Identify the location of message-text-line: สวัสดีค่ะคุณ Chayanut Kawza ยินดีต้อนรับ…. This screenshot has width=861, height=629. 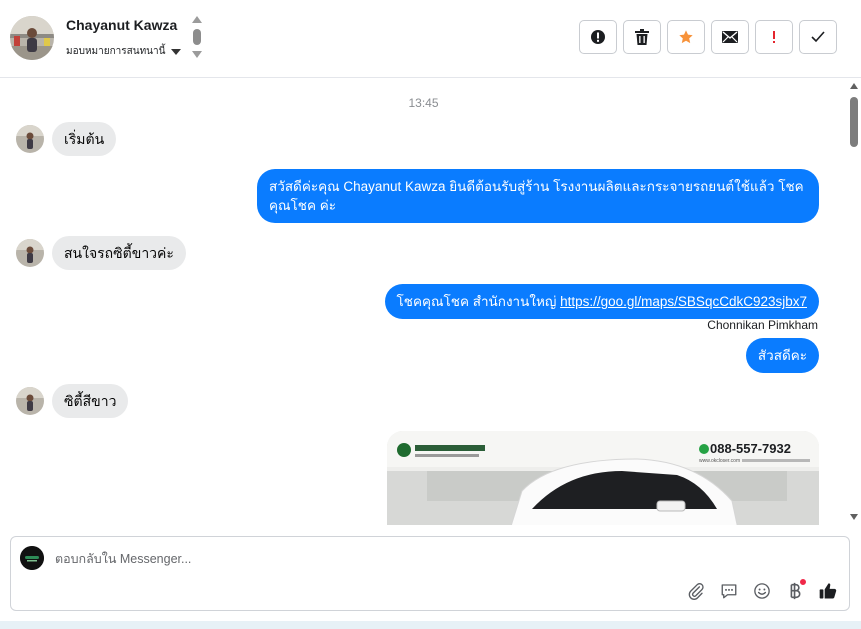
(536, 186).